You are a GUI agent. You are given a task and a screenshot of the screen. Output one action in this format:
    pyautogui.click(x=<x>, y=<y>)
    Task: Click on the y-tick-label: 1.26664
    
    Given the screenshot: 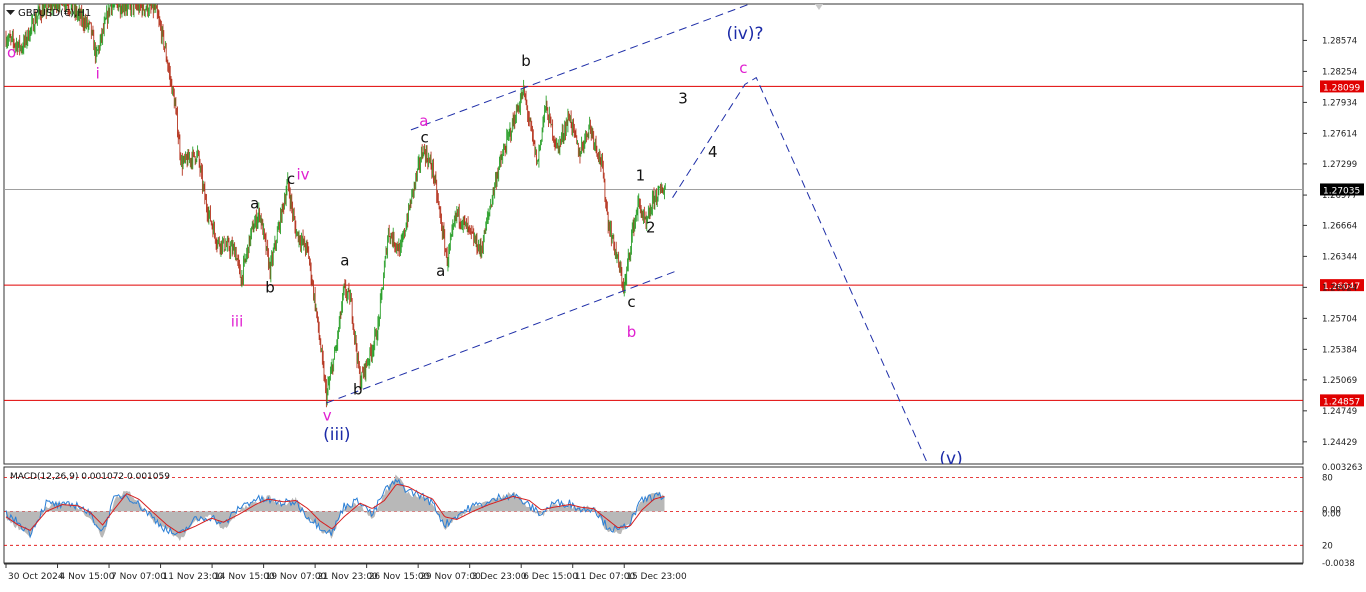 What is the action you would take?
    pyautogui.click(x=1339, y=226)
    